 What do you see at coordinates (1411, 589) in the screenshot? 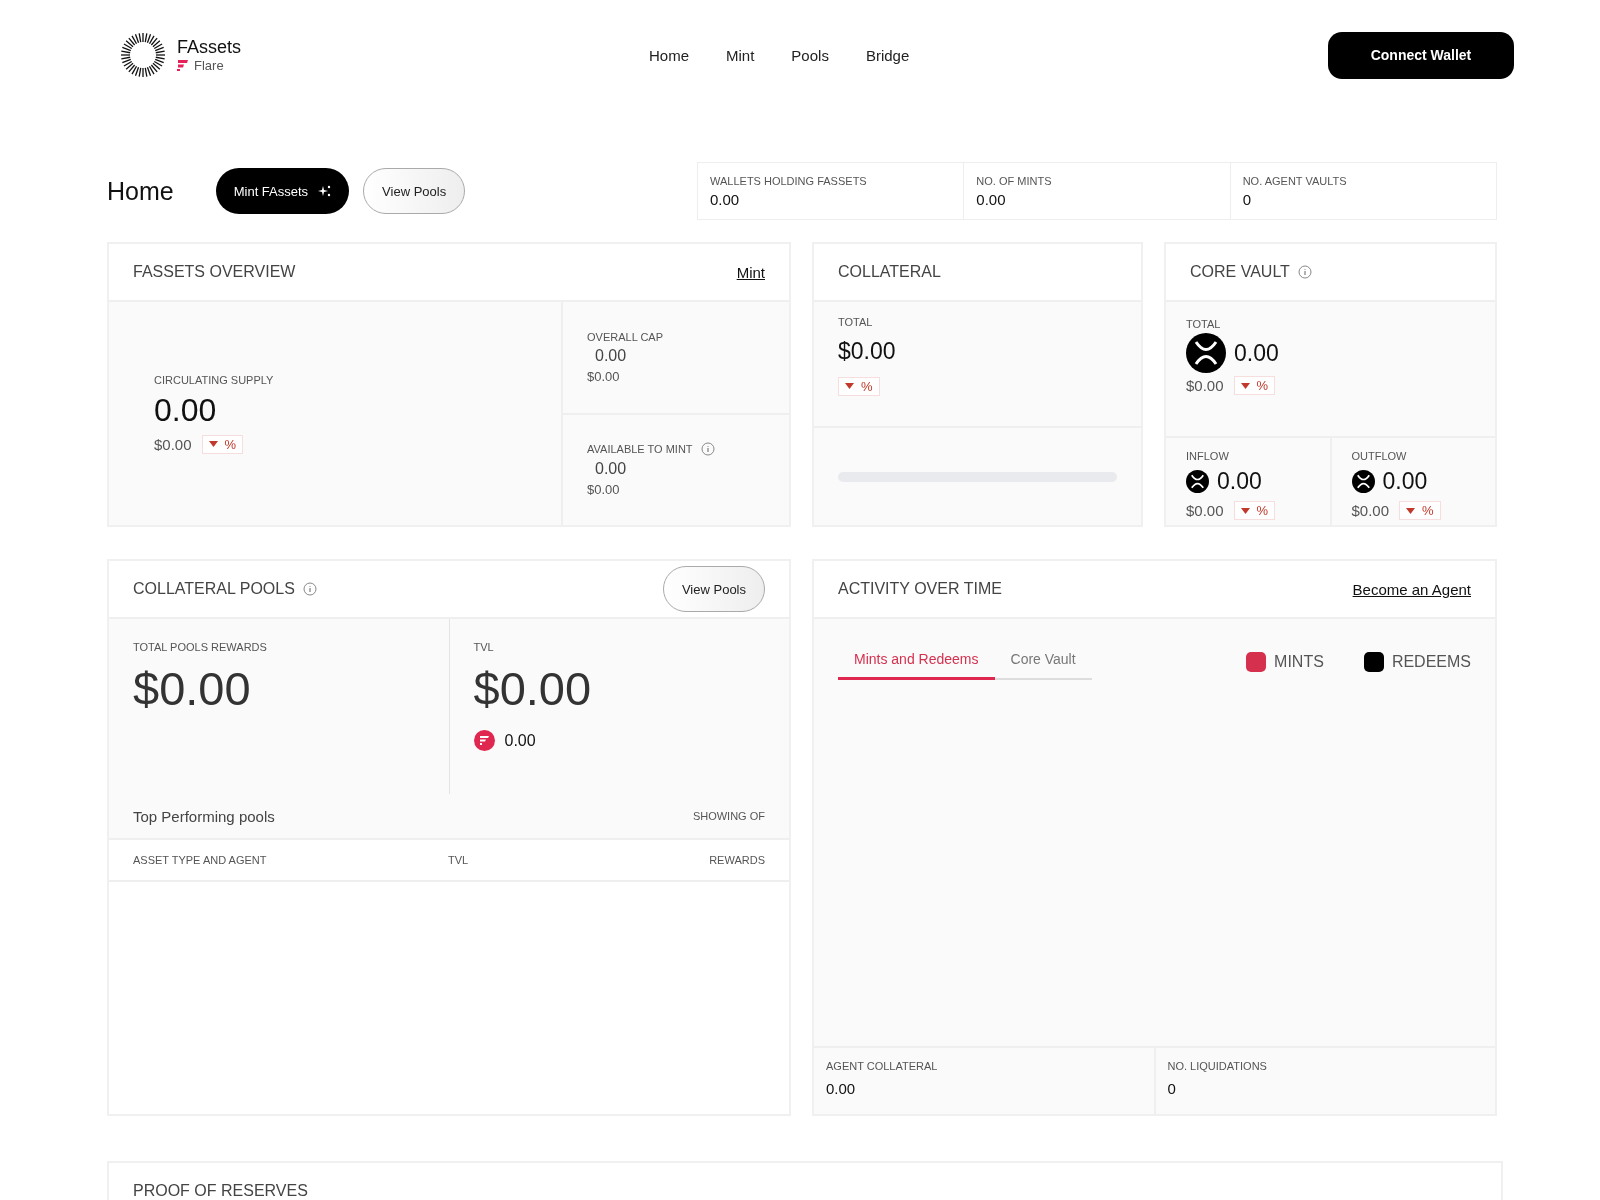
I see `become-agent-link: Become an Agent` at bounding box center [1411, 589].